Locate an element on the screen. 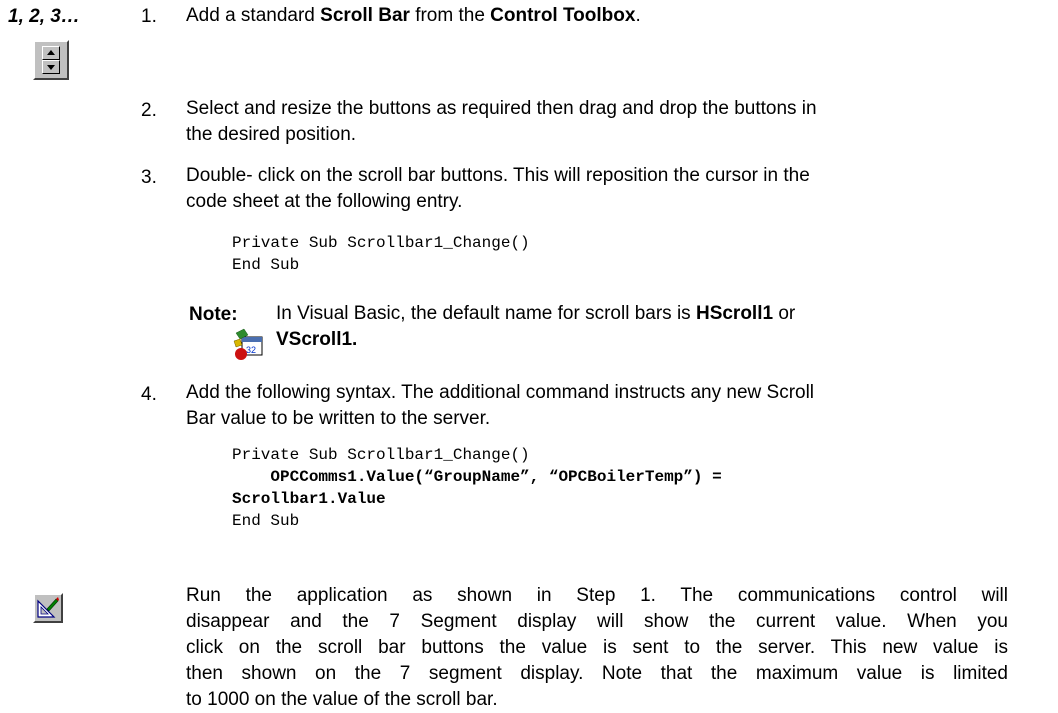 The image size is (1058, 713). step-3-line-2: code sheet at the following entry. is located at coordinates (324, 201).